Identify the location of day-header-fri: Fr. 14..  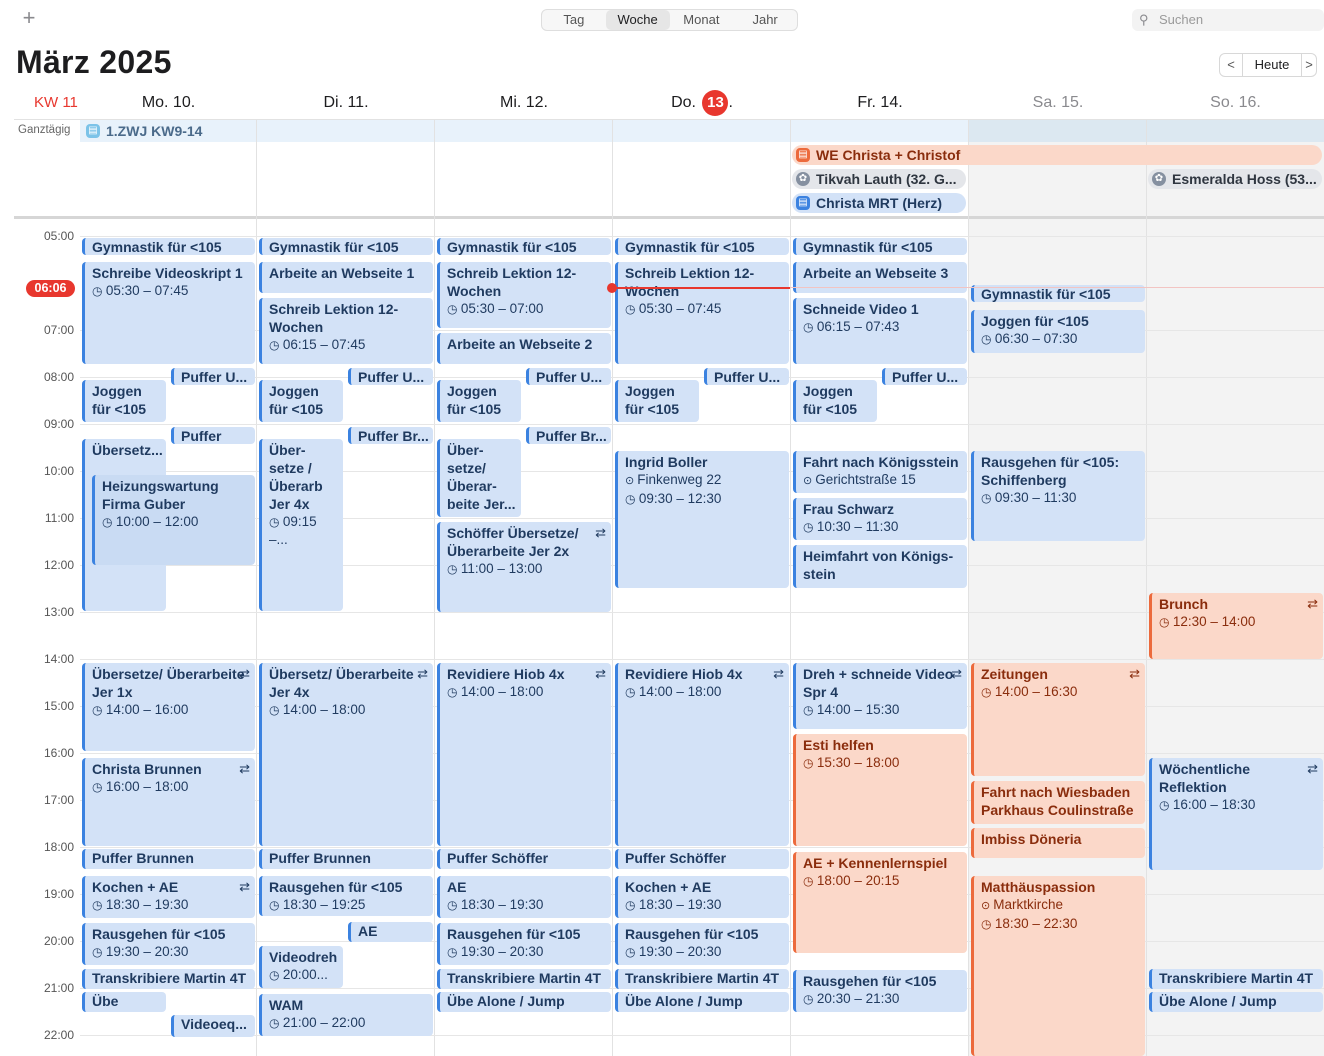
(880, 103).